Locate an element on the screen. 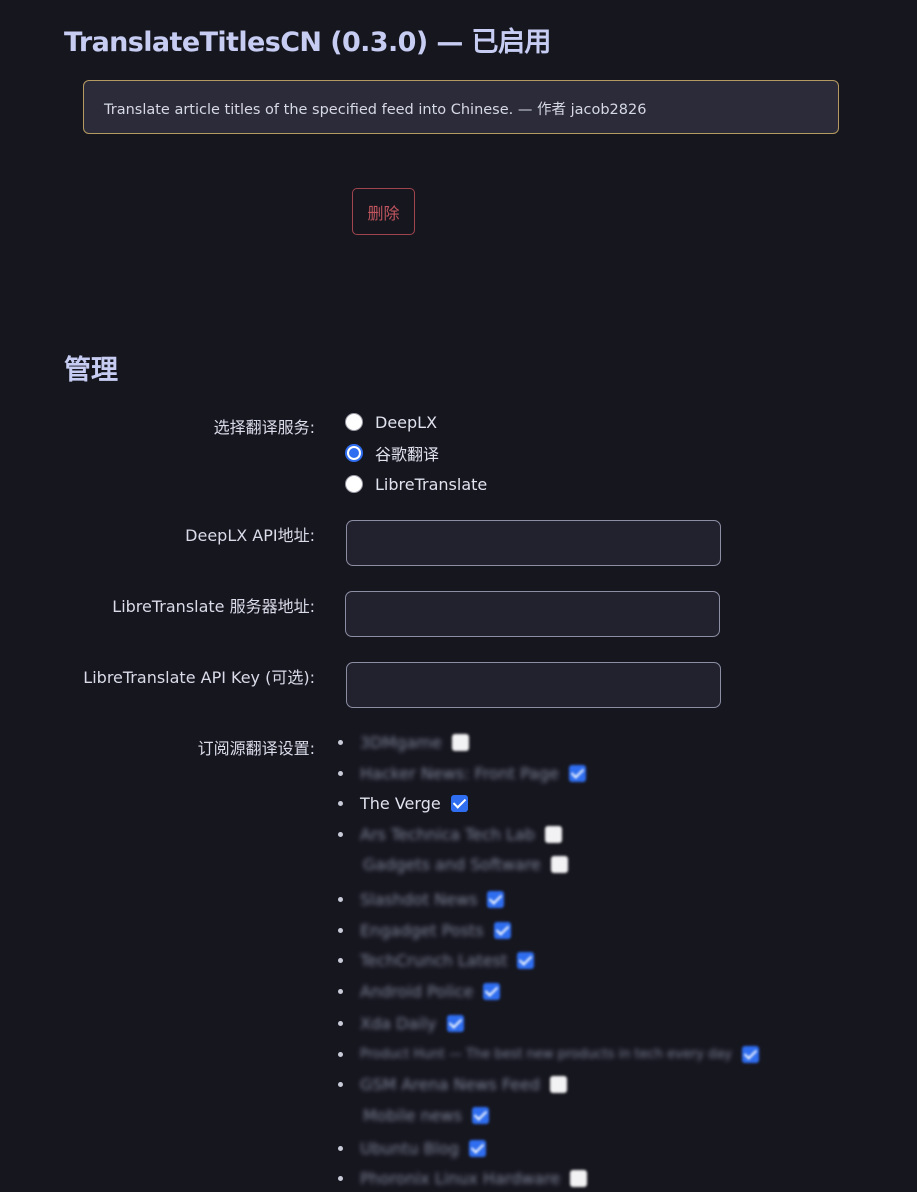 Image resolution: width=917 pixels, height=1192 pixels. deeplx-api-input is located at coordinates (533, 543).